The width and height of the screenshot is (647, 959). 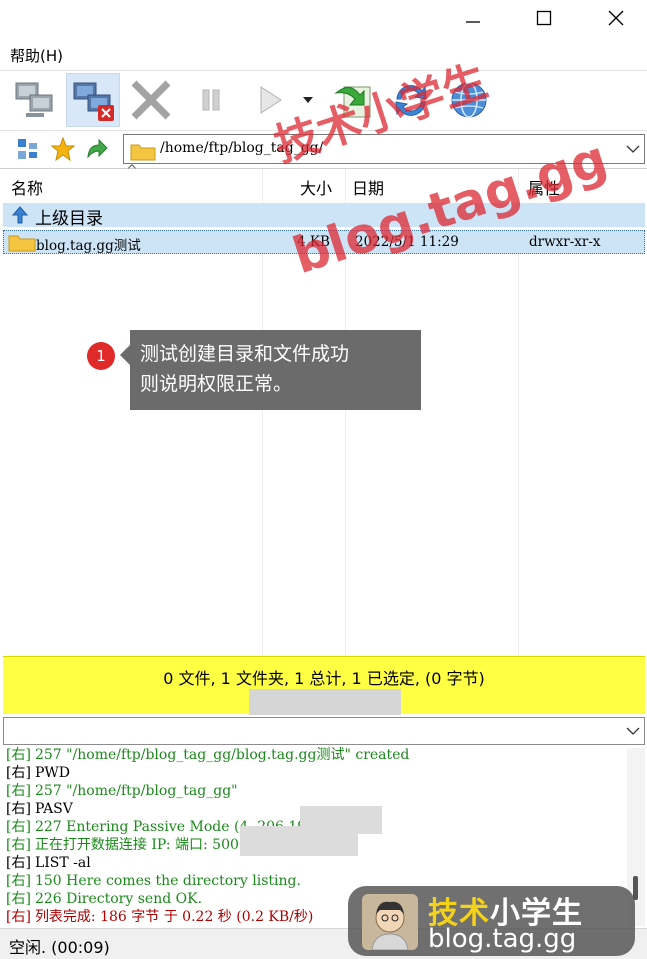 What do you see at coordinates (136, 791) in the screenshot?
I see `log-text: 257 "/home/ftp/blog_tag_gg"` at bounding box center [136, 791].